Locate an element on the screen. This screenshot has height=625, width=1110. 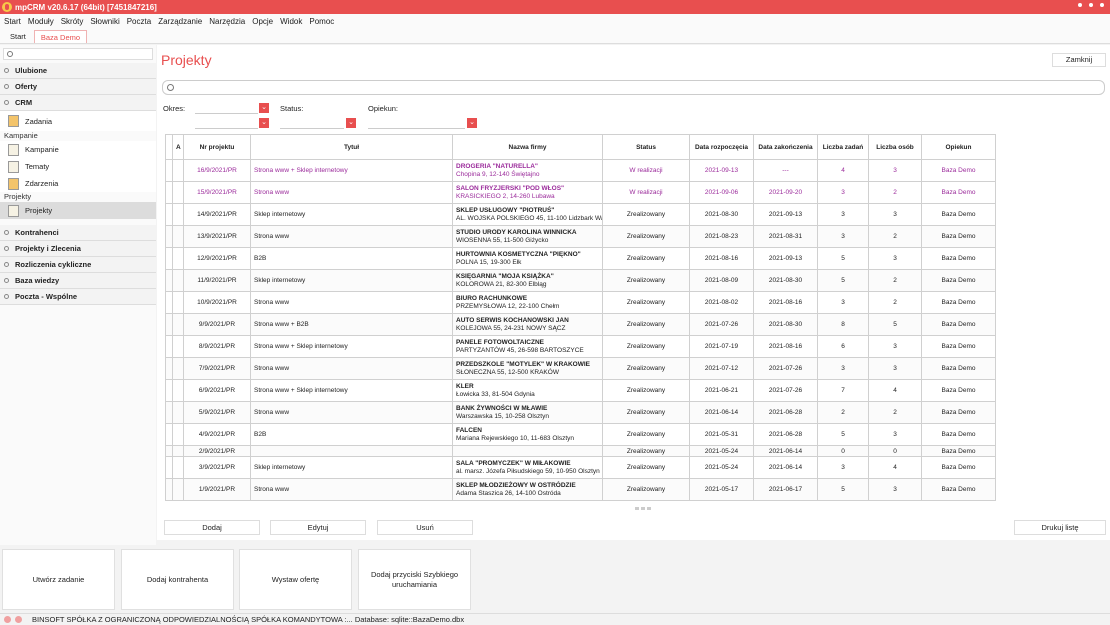
col-nazwa-firmy: Nazwa firmy is located at coordinates (527, 147).